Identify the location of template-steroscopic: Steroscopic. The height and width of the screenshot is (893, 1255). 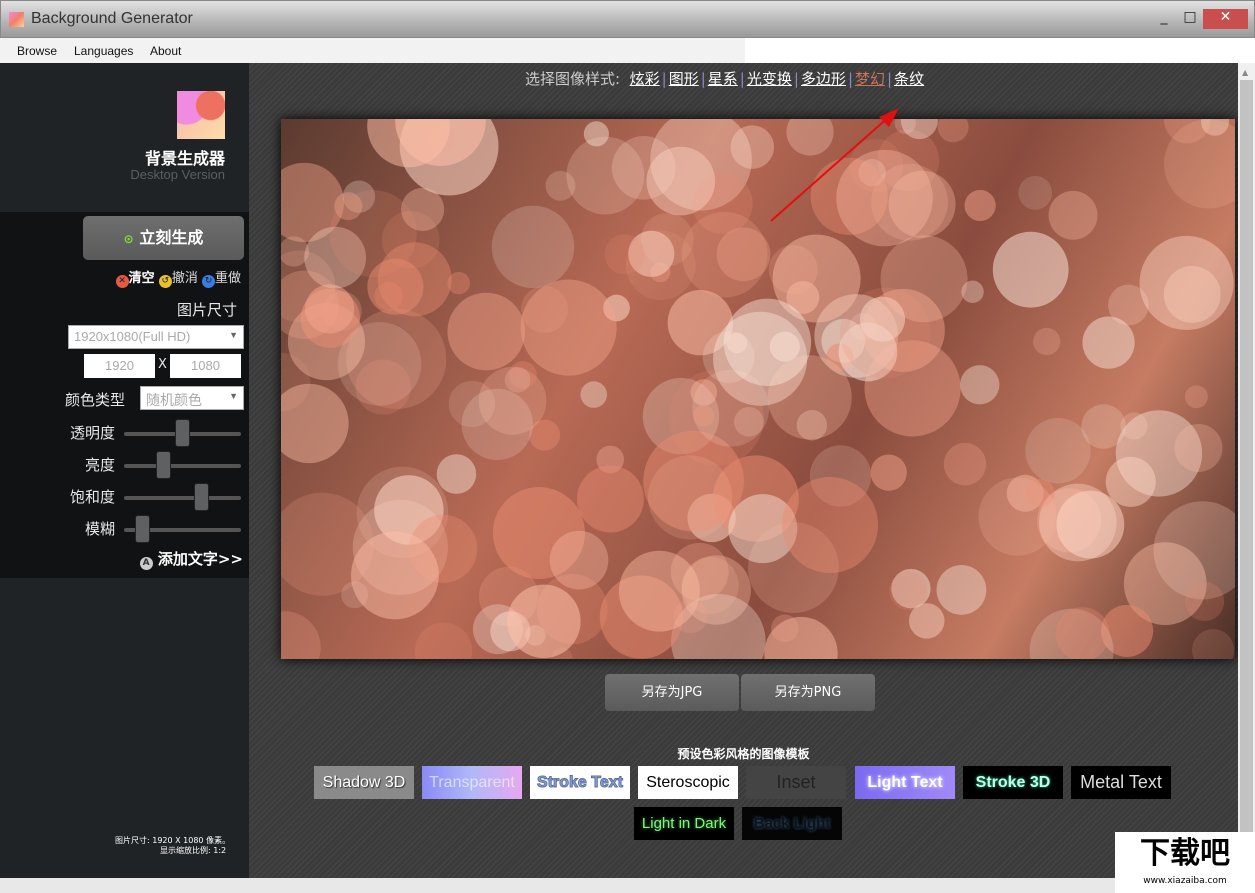
(688, 782).